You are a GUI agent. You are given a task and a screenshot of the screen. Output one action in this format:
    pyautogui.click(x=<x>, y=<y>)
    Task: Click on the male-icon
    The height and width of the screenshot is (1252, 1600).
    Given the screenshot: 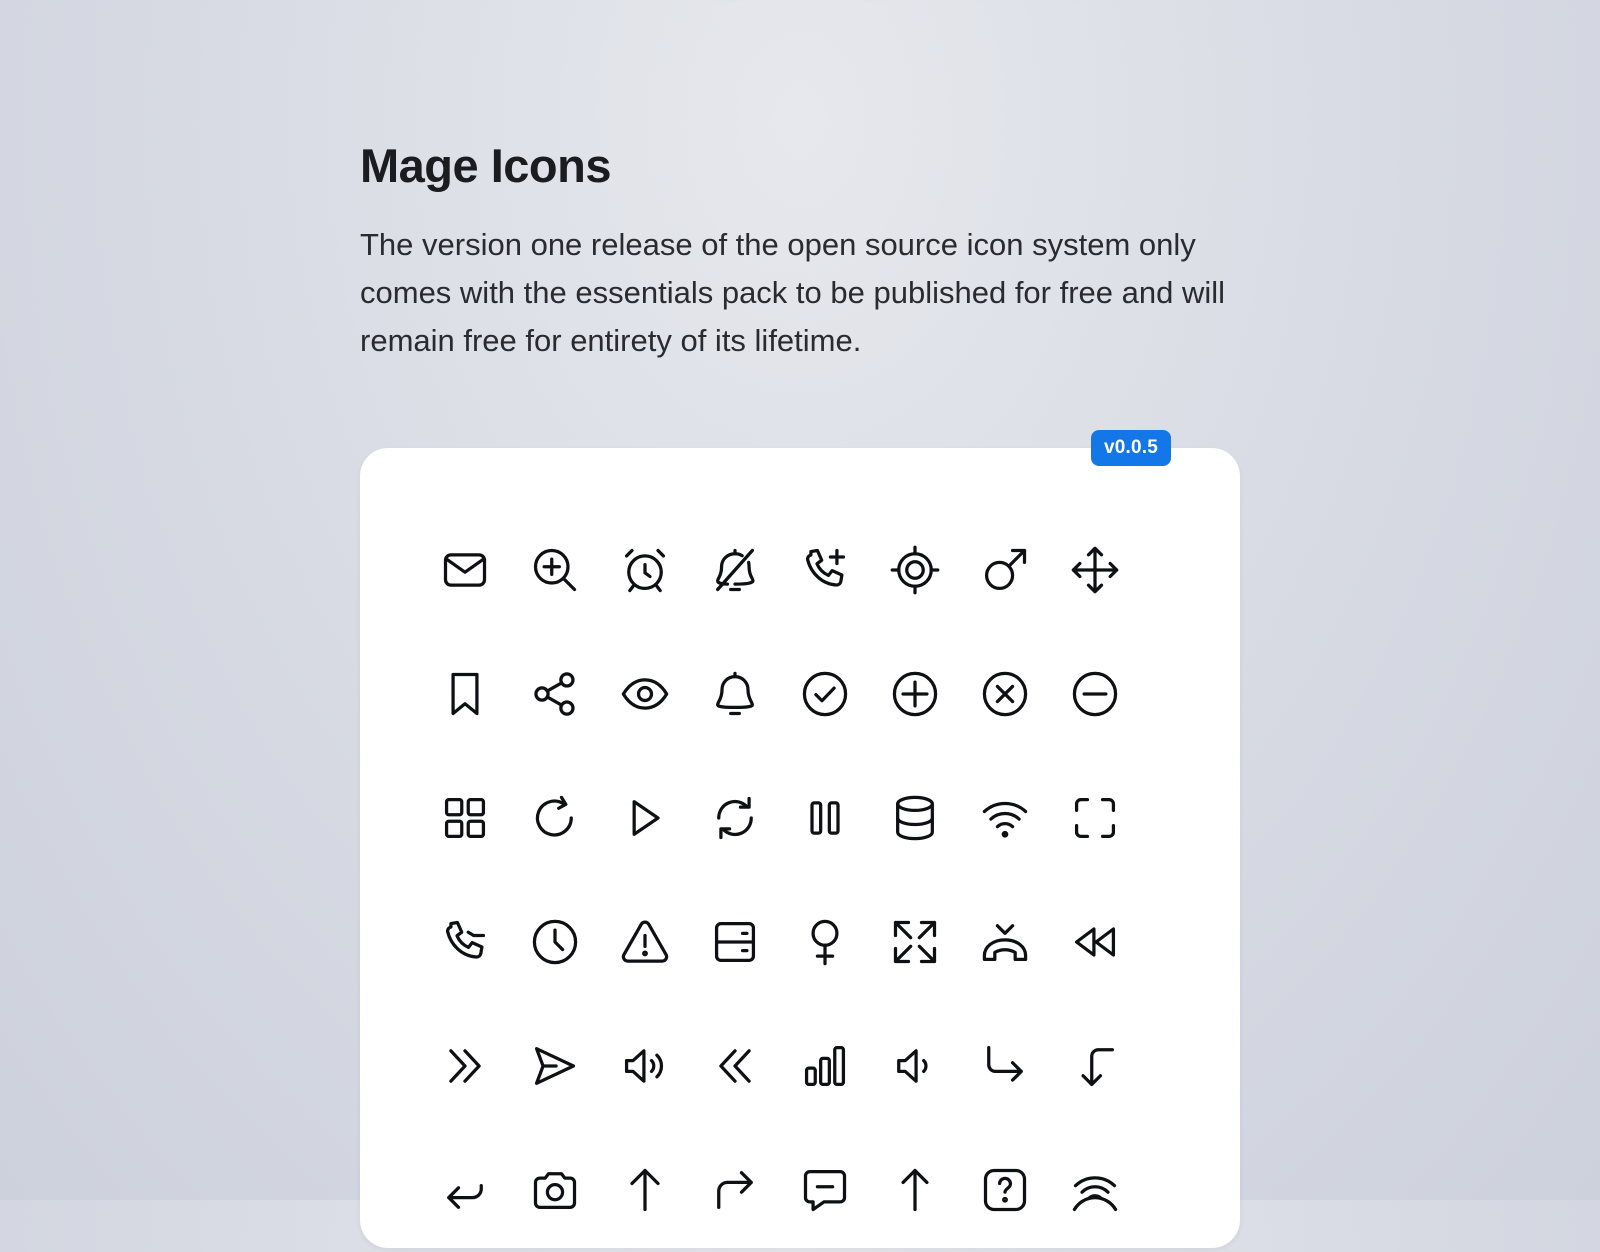 What is the action you would take?
    pyautogui.click(x=1005, y=570)
    